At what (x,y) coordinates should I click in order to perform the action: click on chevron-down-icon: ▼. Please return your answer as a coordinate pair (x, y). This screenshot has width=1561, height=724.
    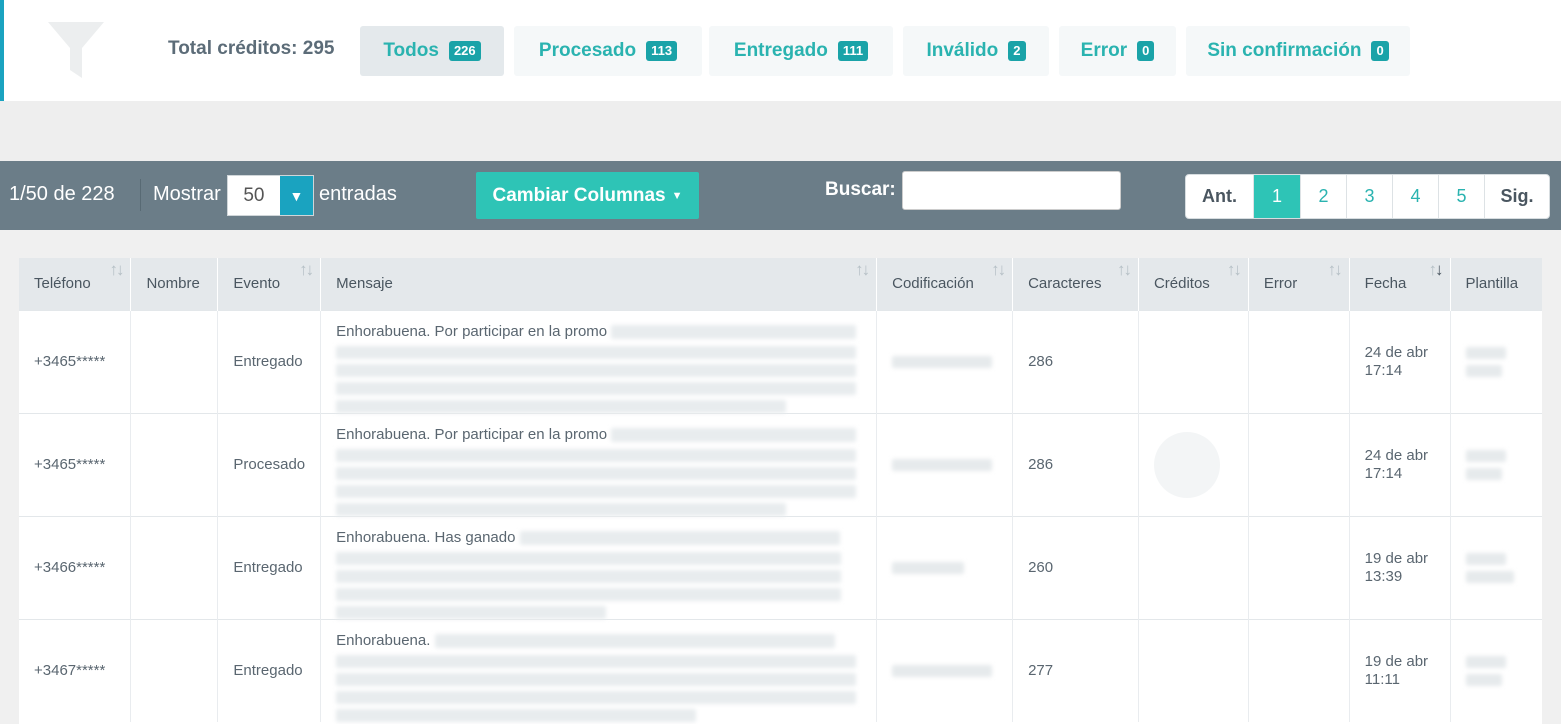
    Looking at the image, I should click on (296, 195).